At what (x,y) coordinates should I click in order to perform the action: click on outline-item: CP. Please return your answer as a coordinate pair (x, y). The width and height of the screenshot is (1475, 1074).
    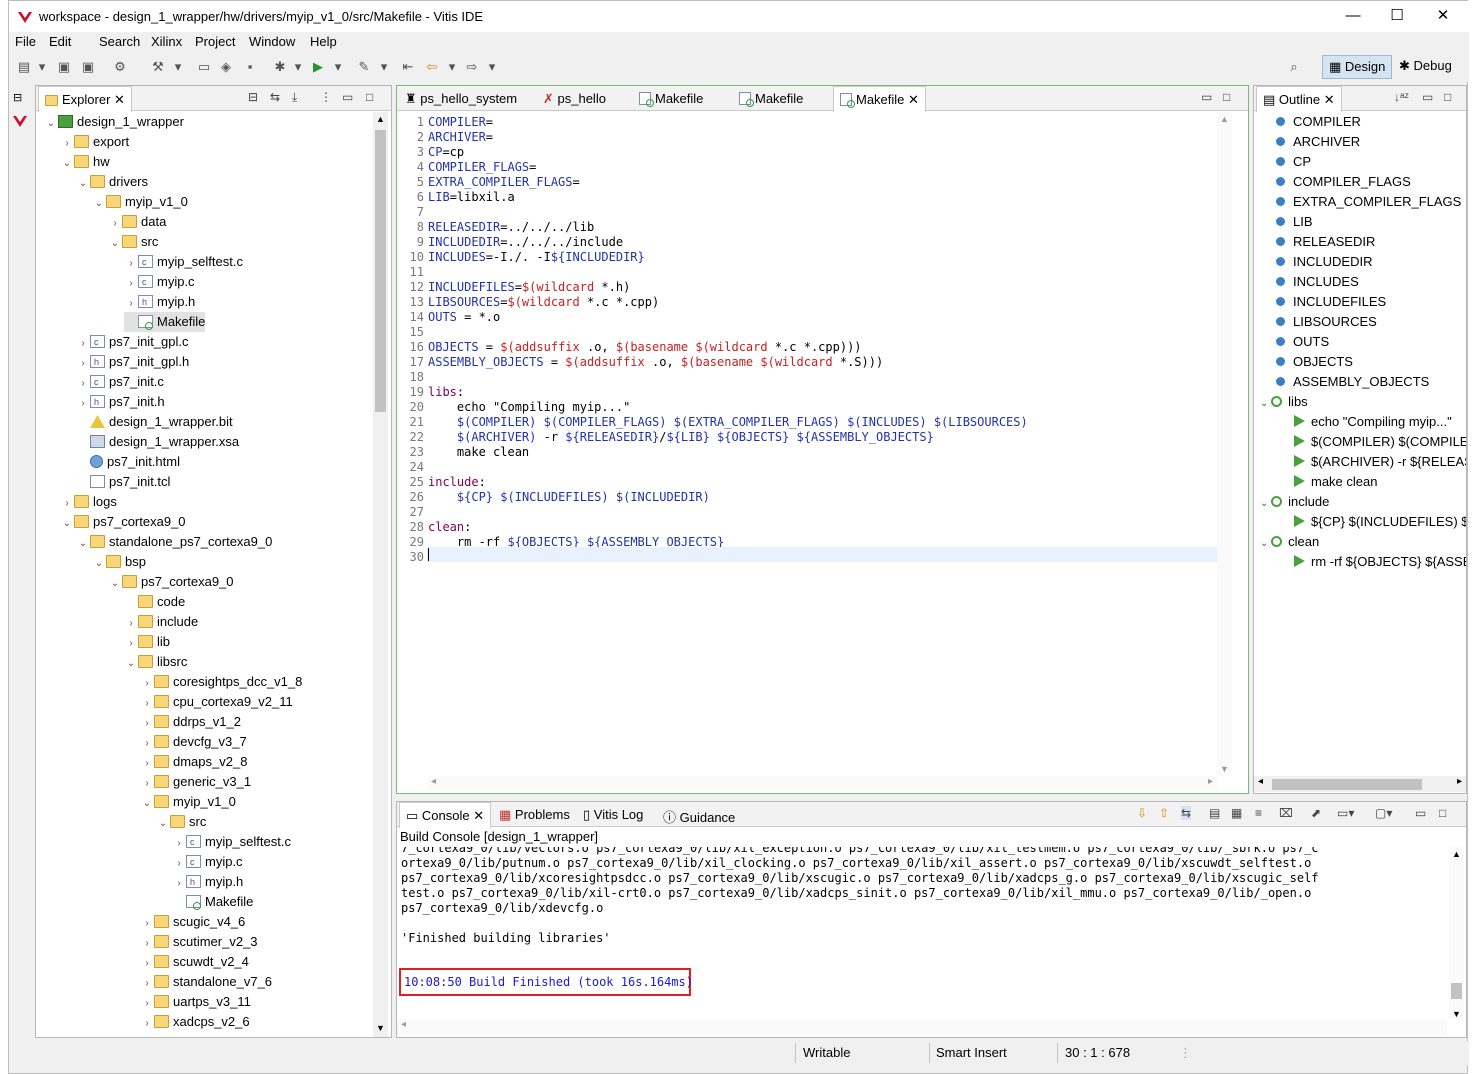
    Looking at the image, I should click on (1293, 162).